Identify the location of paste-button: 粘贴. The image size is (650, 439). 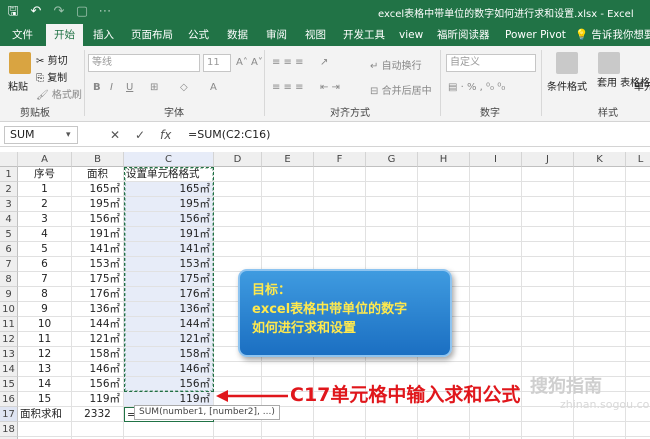
(18, 85).